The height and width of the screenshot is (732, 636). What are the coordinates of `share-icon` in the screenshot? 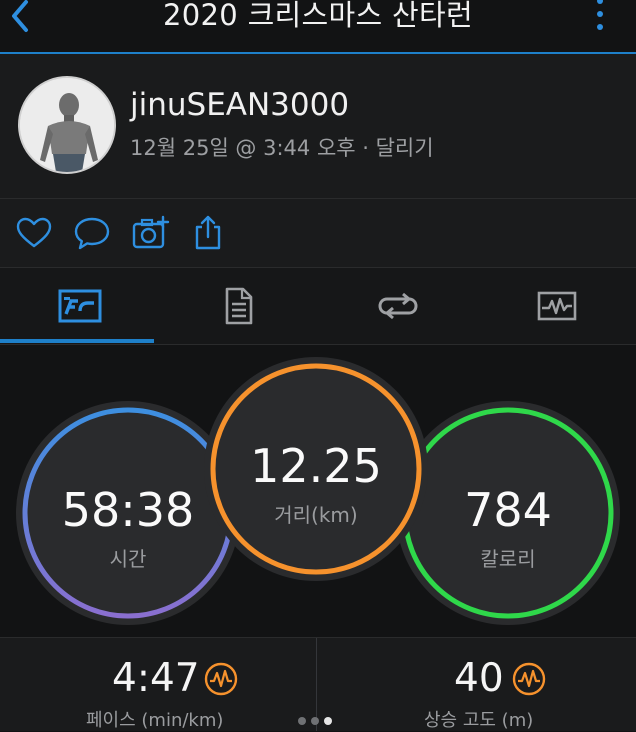 It's located at (208, 233).